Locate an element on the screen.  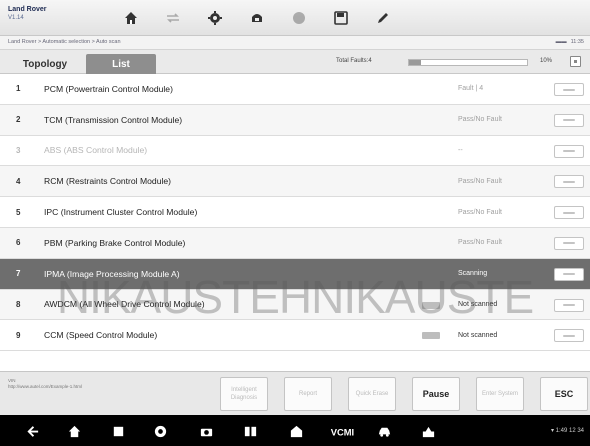
status-area: ▬▬ 11:35 is located at coordinates (570, 42).